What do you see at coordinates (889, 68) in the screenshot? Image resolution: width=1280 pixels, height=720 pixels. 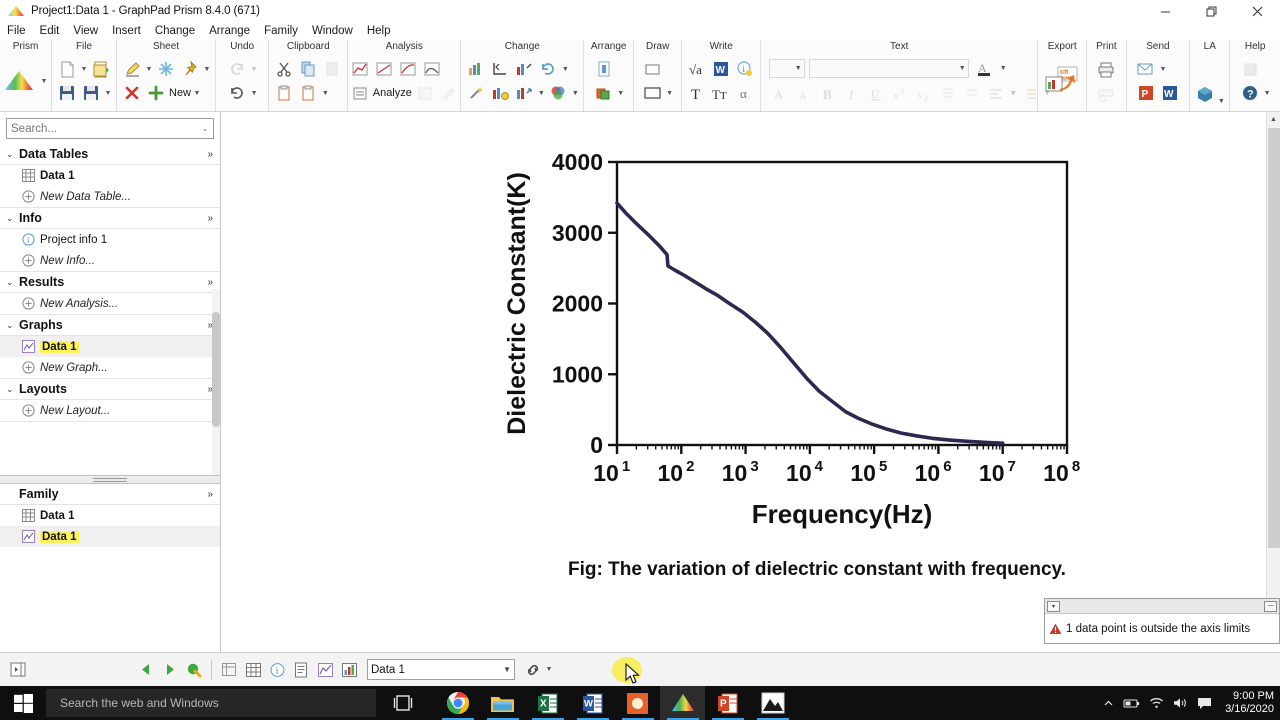 I see `font-family-select: ▼` at bounding box center [889, 68].